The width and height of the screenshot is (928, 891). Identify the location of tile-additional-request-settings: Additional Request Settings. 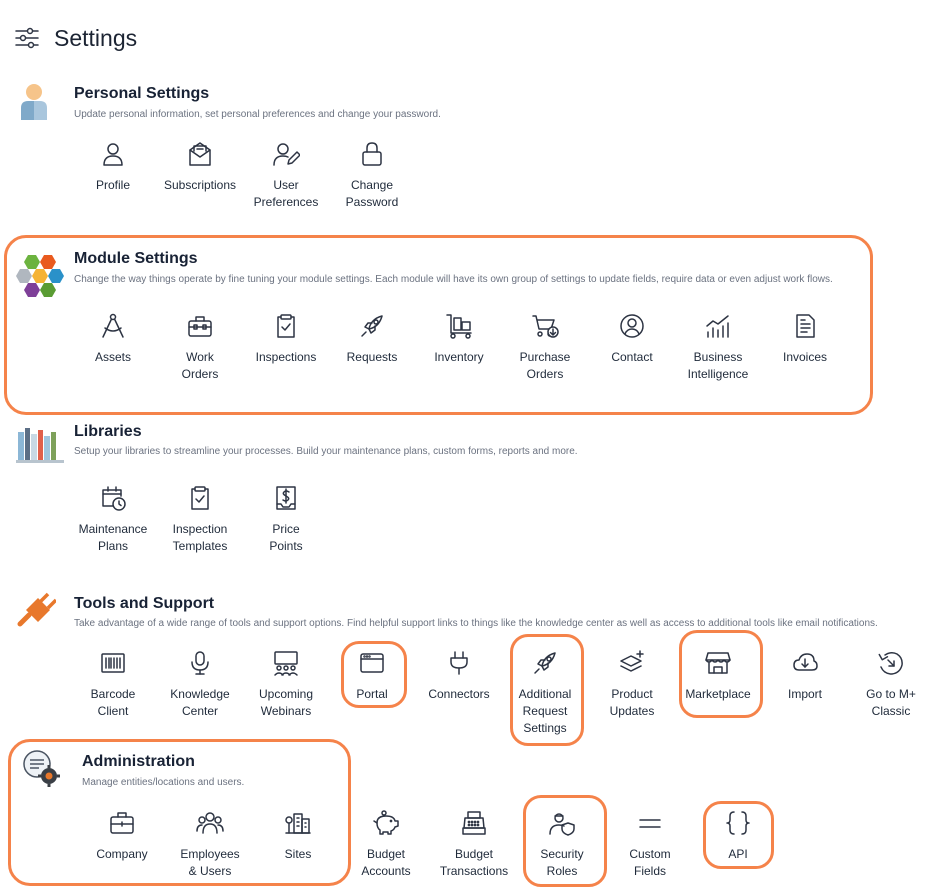
(545, 693).